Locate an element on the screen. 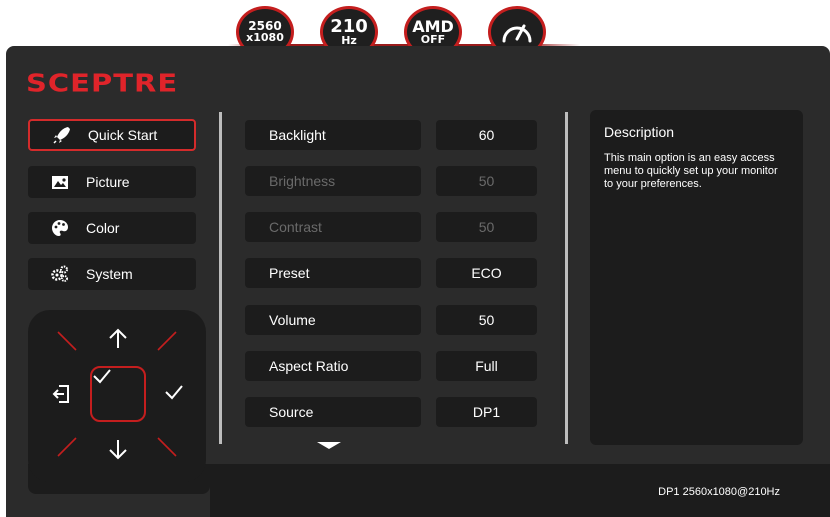  menu-item-label: Quick Start is located at coordinates (123, 135).